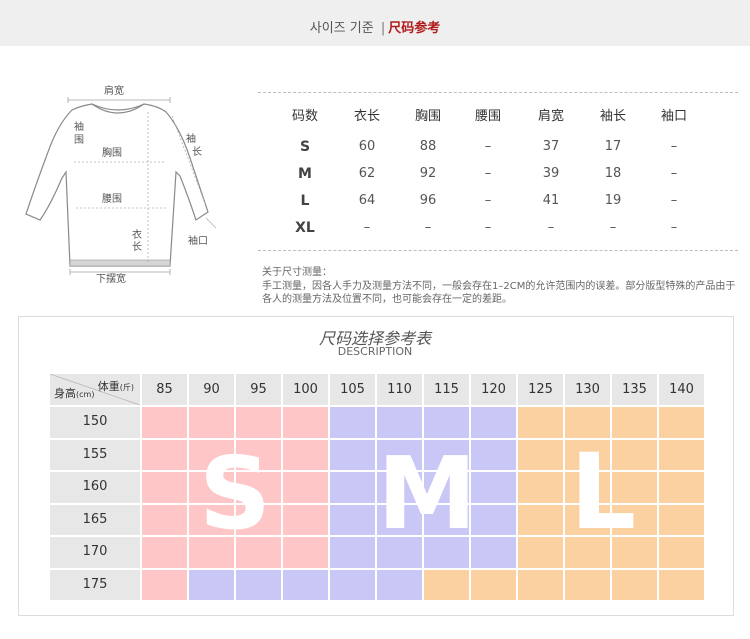 The height and width of the screenshot is (639, 750). I want to click on header-chest: 胸围, so click(427, 116).